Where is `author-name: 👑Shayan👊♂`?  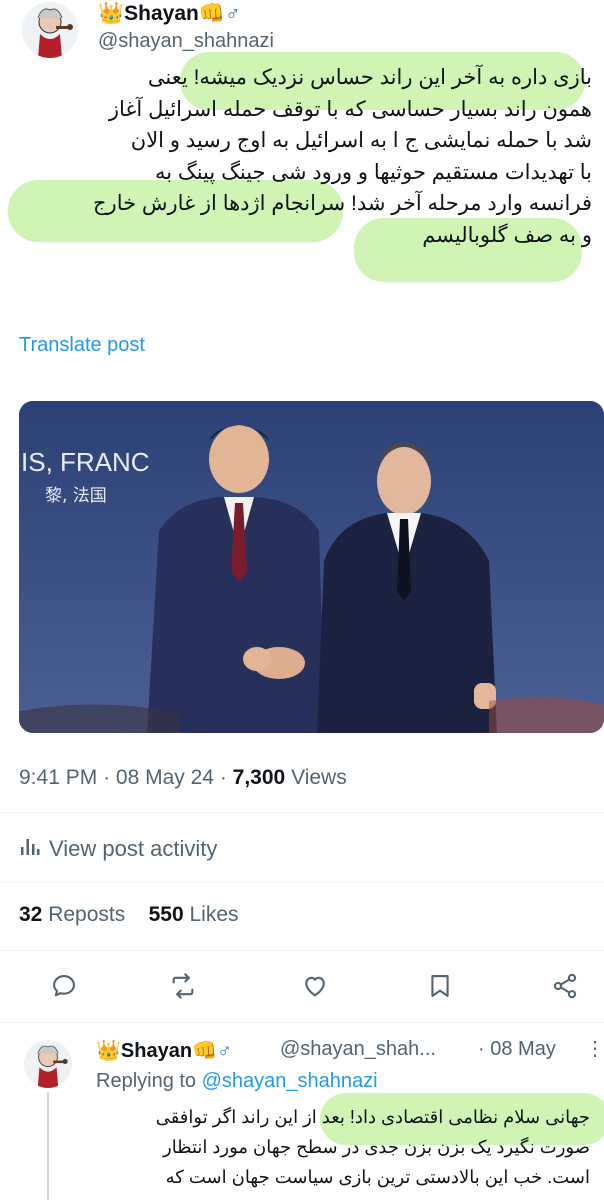
author-name: 👑Shayan👊♂ is located at coordinates (169, 14).